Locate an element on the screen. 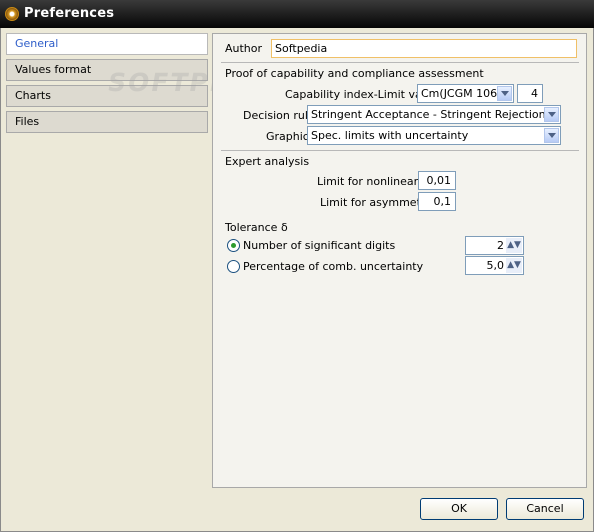  nonlinearity-input: 0,01 is located at coordinates (437, 180).